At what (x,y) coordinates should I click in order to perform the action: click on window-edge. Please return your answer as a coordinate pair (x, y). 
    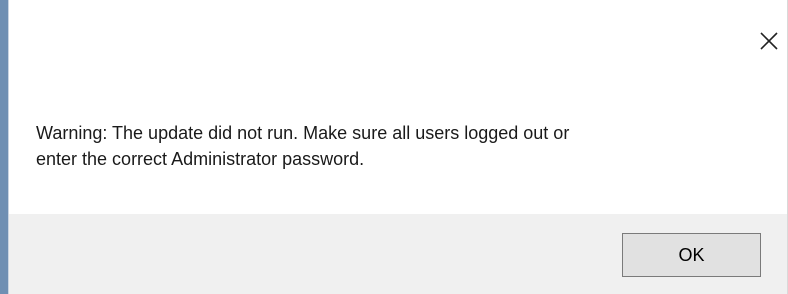
    Looking at the image, I should click on (4, 147).